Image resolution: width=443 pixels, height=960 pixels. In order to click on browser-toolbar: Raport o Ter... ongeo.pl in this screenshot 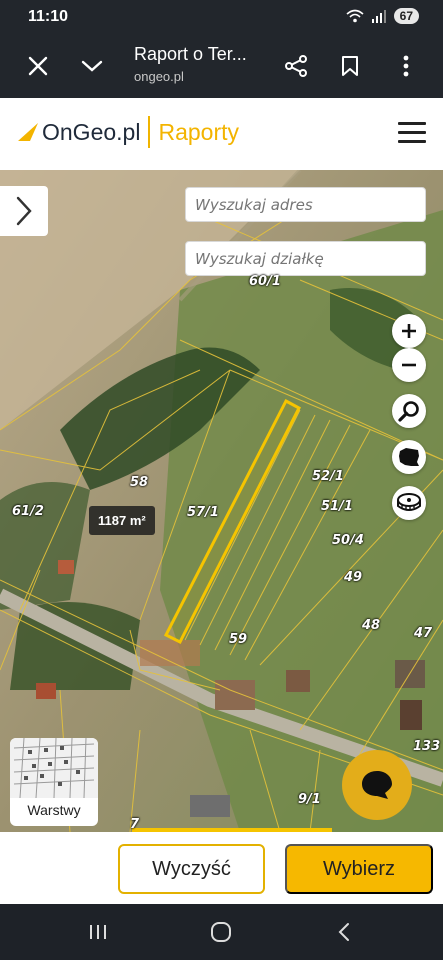, I will do `click(221, 66)`.